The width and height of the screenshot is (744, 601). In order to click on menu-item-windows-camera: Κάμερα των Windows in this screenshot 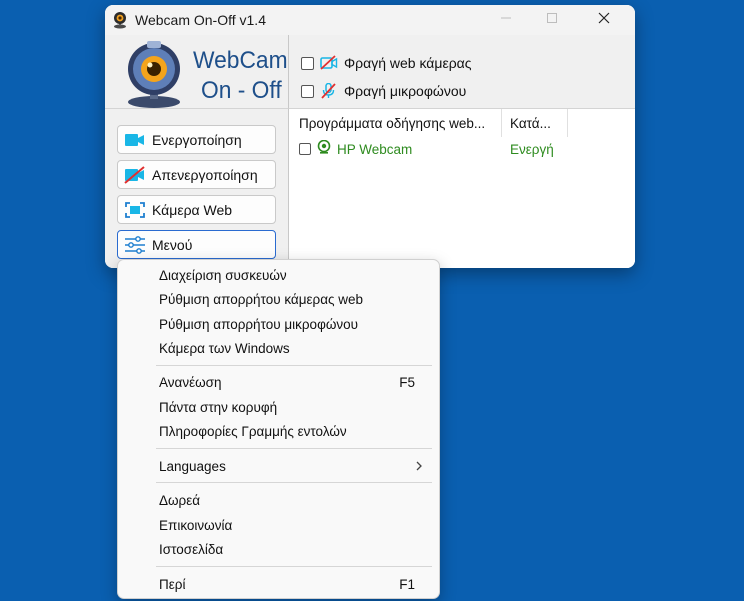, I will do `click(279, 348)`.